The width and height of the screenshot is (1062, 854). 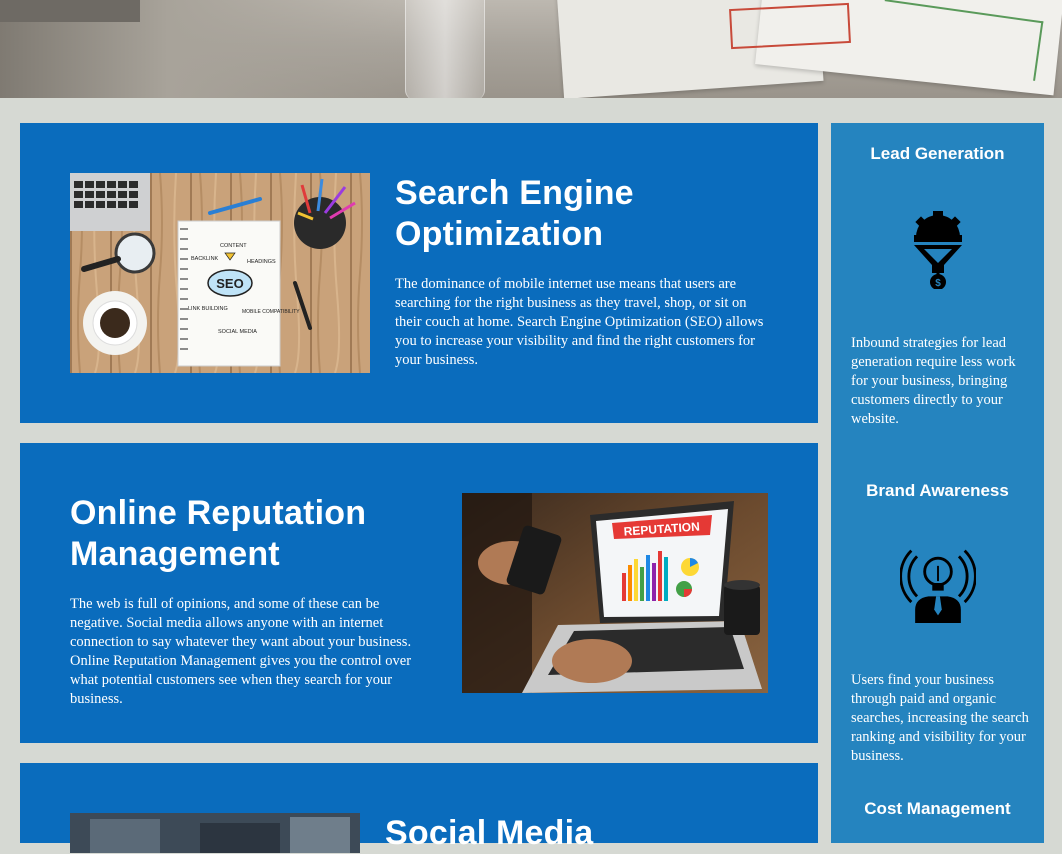 I want to click on svg-text: MOBILE COMPATIBILITY, so click(x=271, y=312).